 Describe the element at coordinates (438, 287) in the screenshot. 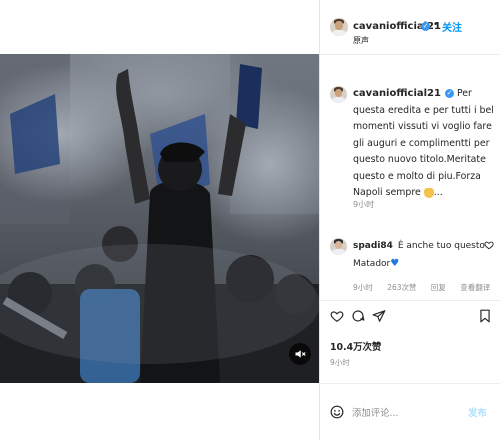

I see `comment-reply-button: 回复` at that location.